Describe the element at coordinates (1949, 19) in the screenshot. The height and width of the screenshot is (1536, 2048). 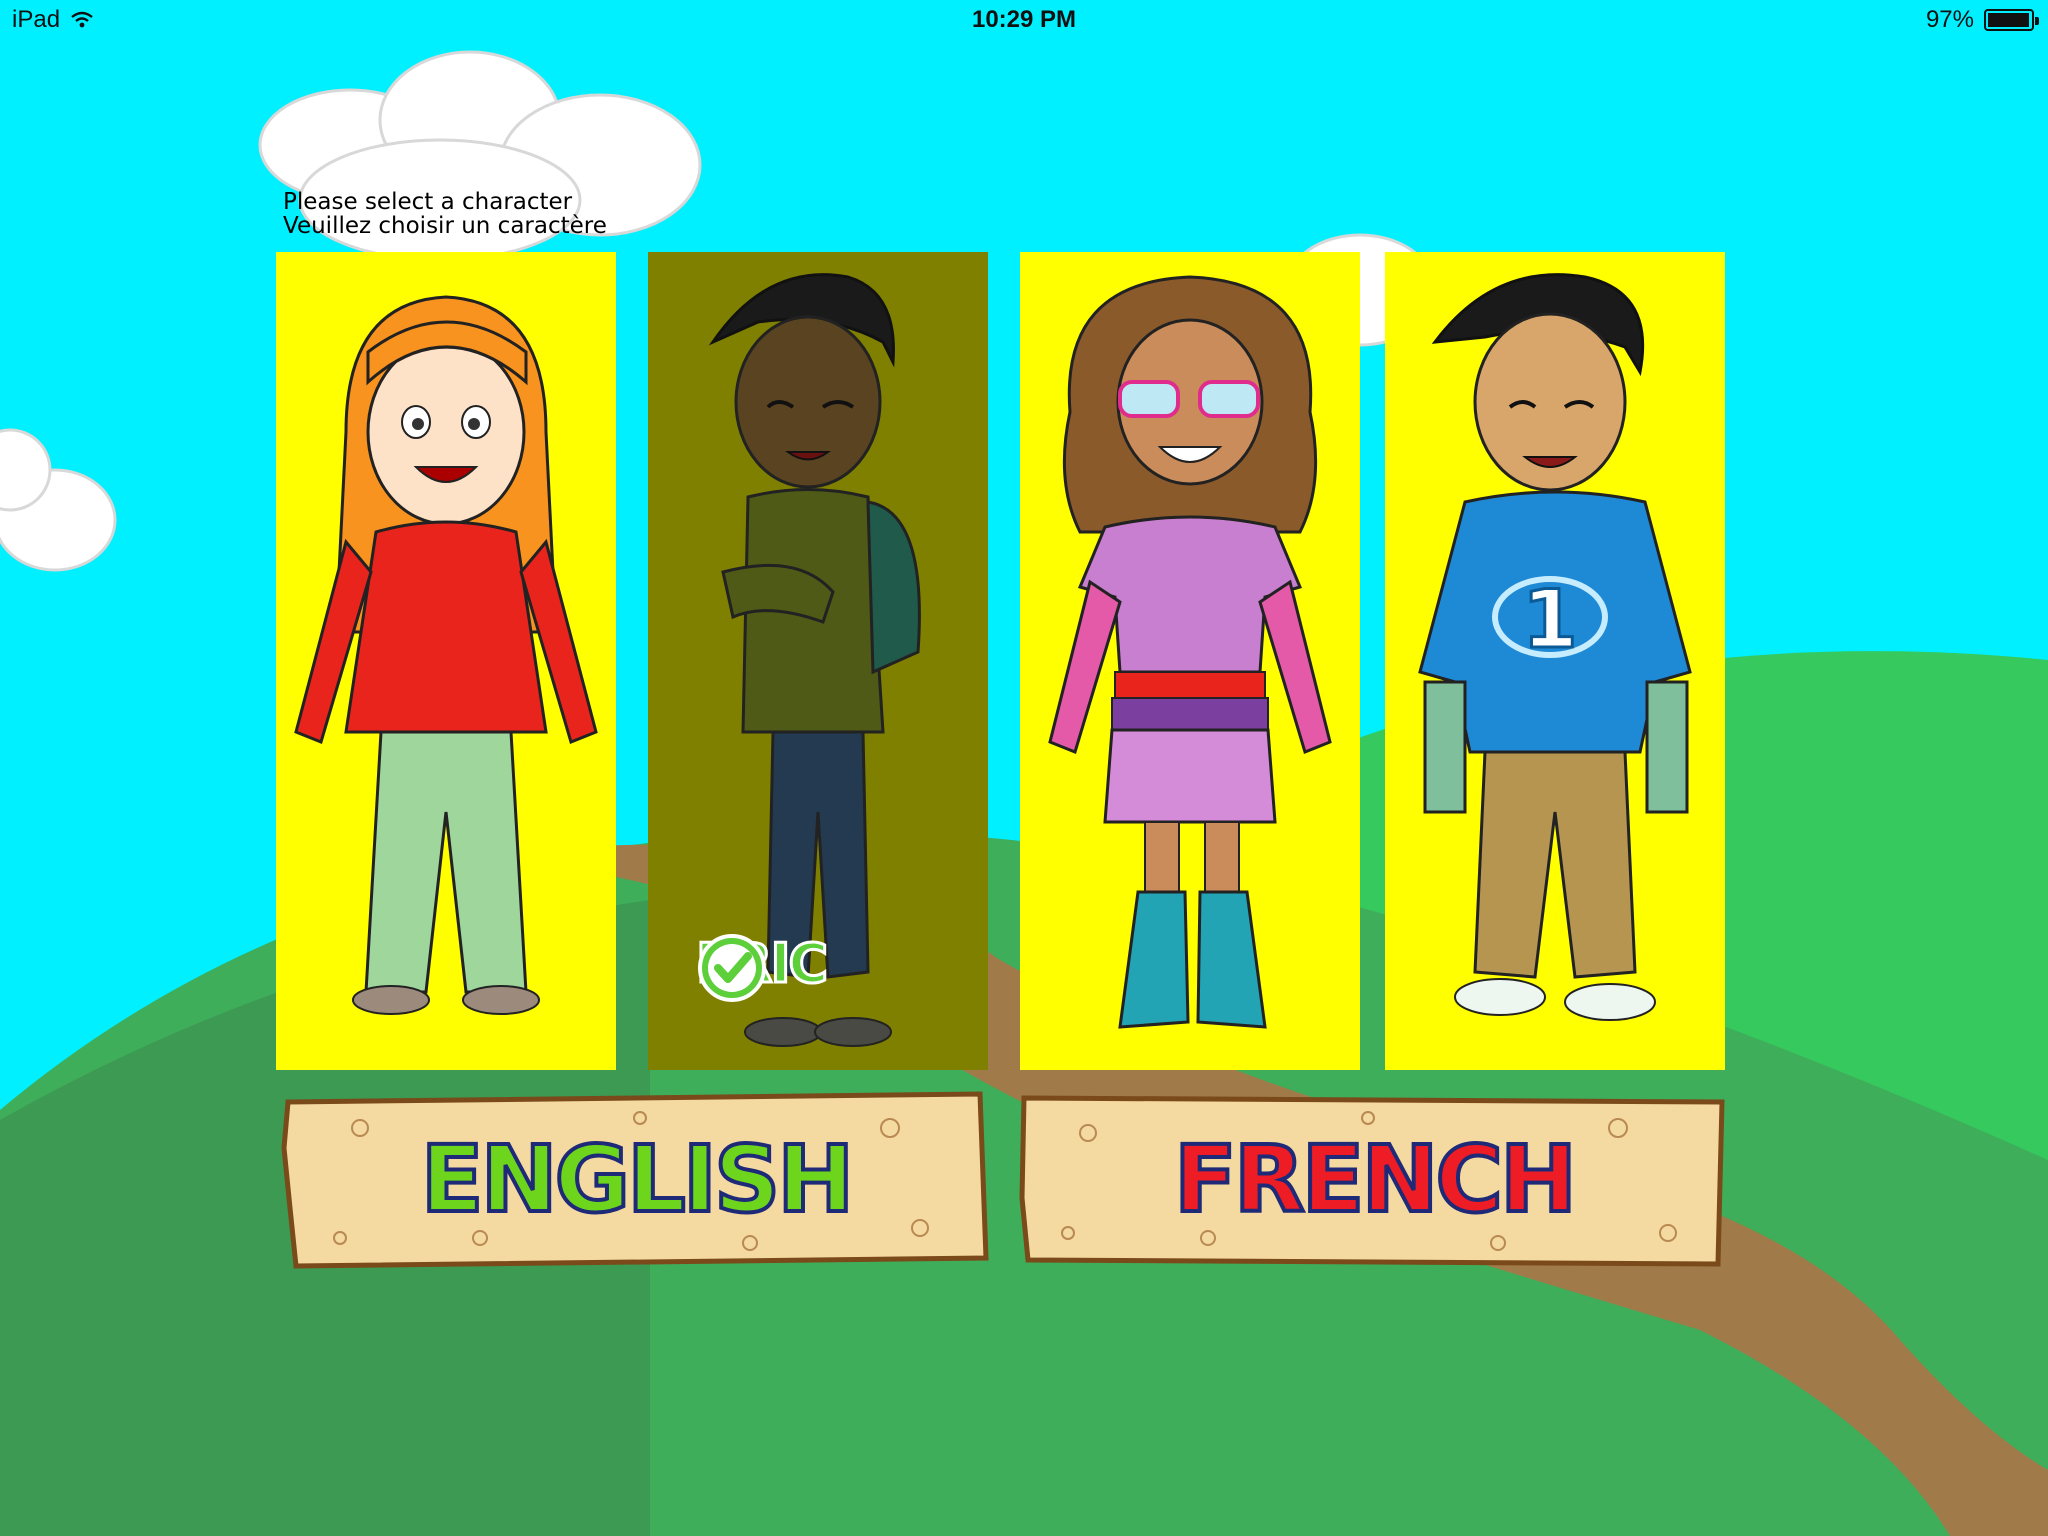
I see `battery-percent: 97%` at that location.